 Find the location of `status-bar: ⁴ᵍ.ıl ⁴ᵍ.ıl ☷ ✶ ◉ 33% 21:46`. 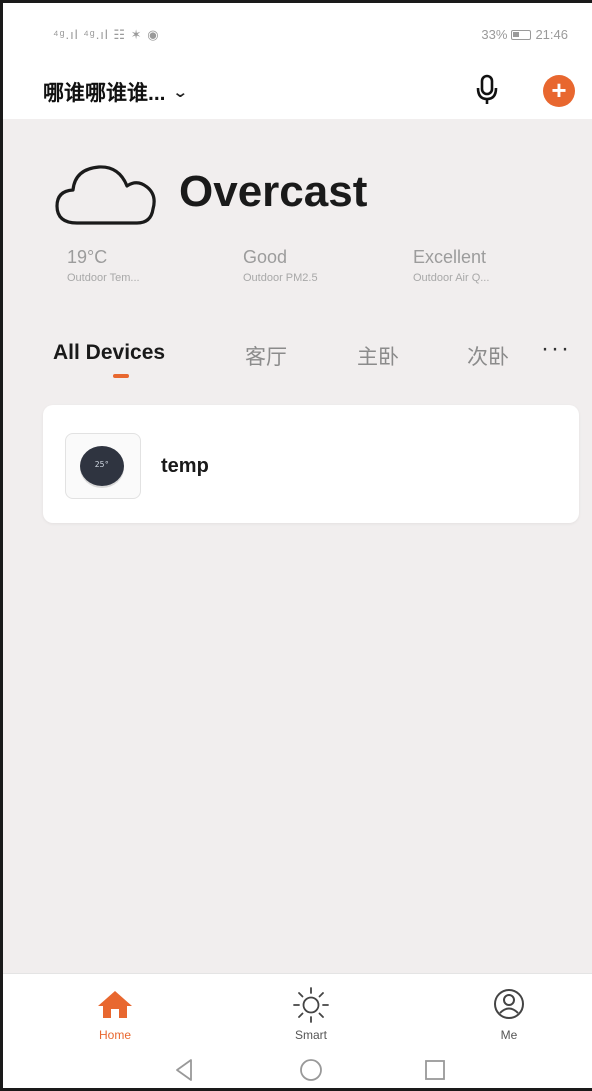

status-bar: ⁴ᵍ.ıl ⁴ᵍ.ıl ☷ ✶ ◉ 33% 21:46 is located at coordinates (297, 32).